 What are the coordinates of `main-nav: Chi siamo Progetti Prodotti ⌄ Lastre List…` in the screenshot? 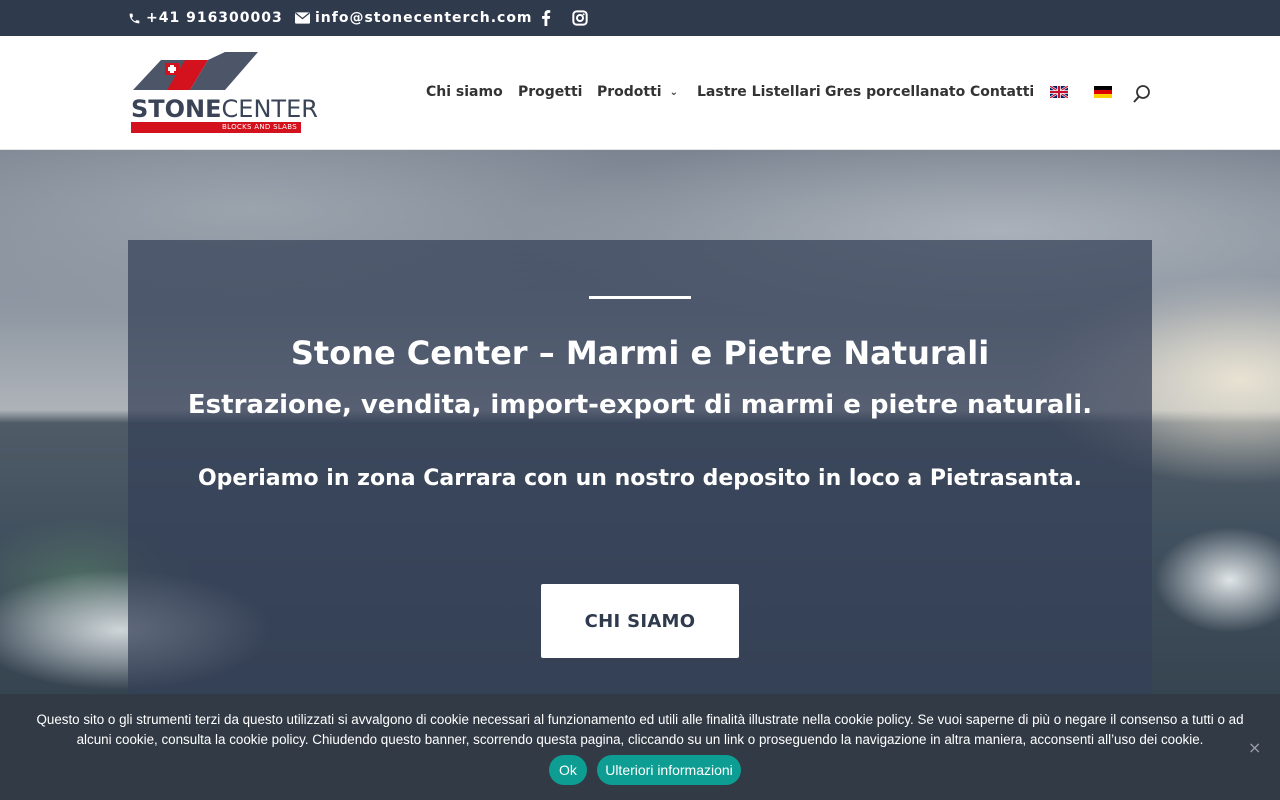 It's located at (640, 93).